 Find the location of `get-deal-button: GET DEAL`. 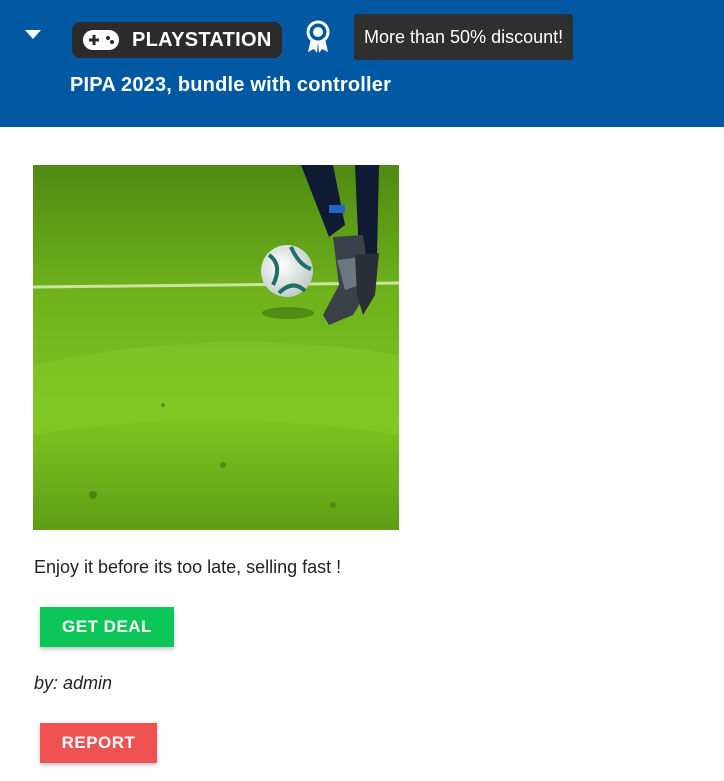

get-deal-button: GET DEAL is located at coordinates (107, 627).